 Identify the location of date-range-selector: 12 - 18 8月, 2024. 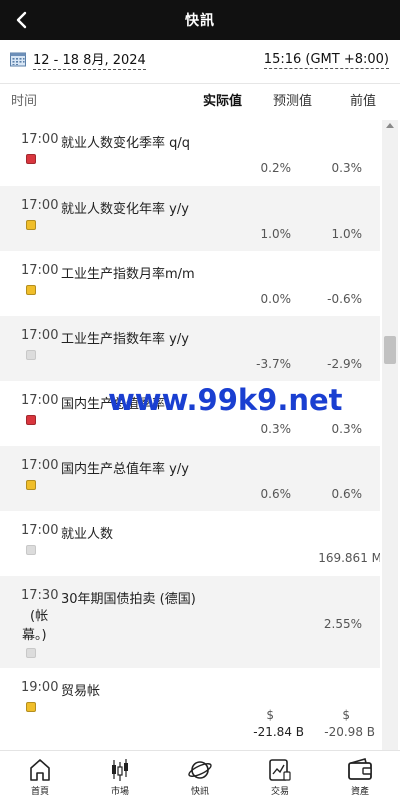
(89, 61).